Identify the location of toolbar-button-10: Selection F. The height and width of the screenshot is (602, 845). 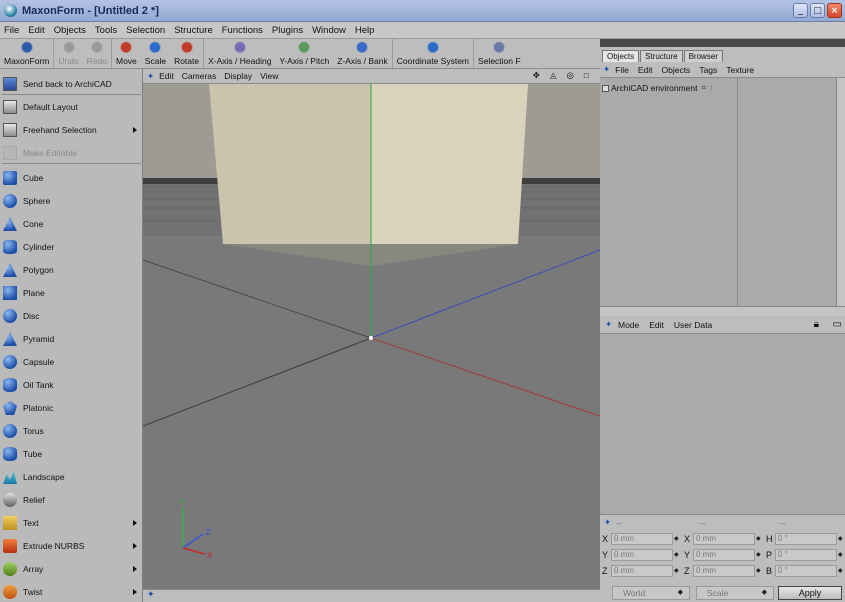
(499, 53).